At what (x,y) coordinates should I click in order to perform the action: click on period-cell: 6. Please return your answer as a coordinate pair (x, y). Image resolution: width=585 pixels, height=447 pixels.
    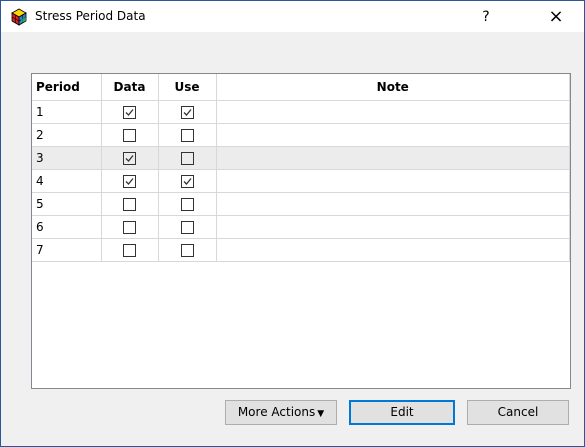
    Looking at the image, I should click on (67, 227).